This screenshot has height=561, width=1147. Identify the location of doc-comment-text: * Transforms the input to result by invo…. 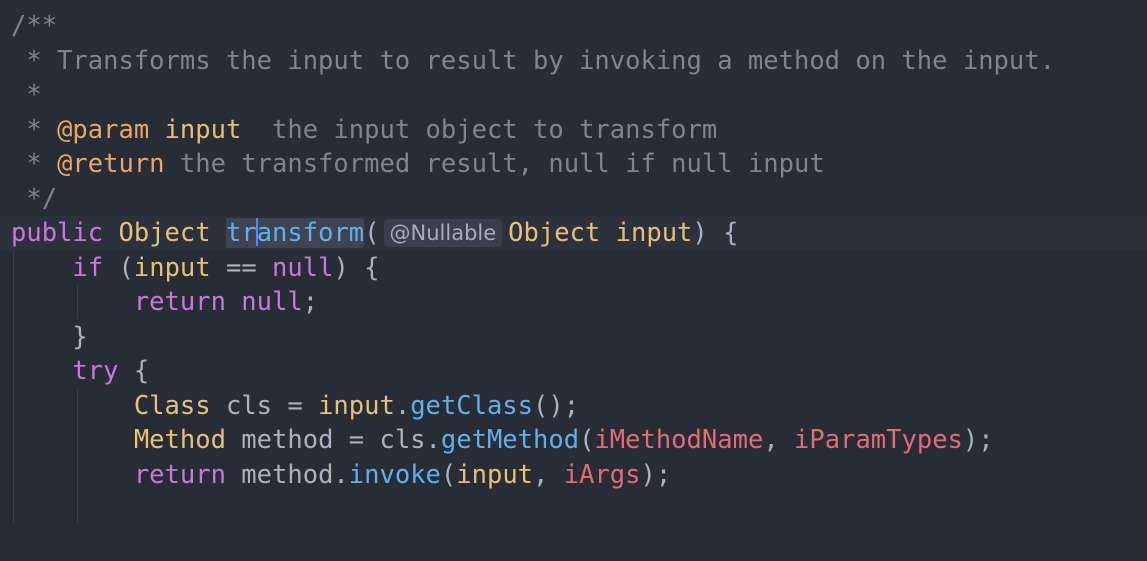
(533, 60).